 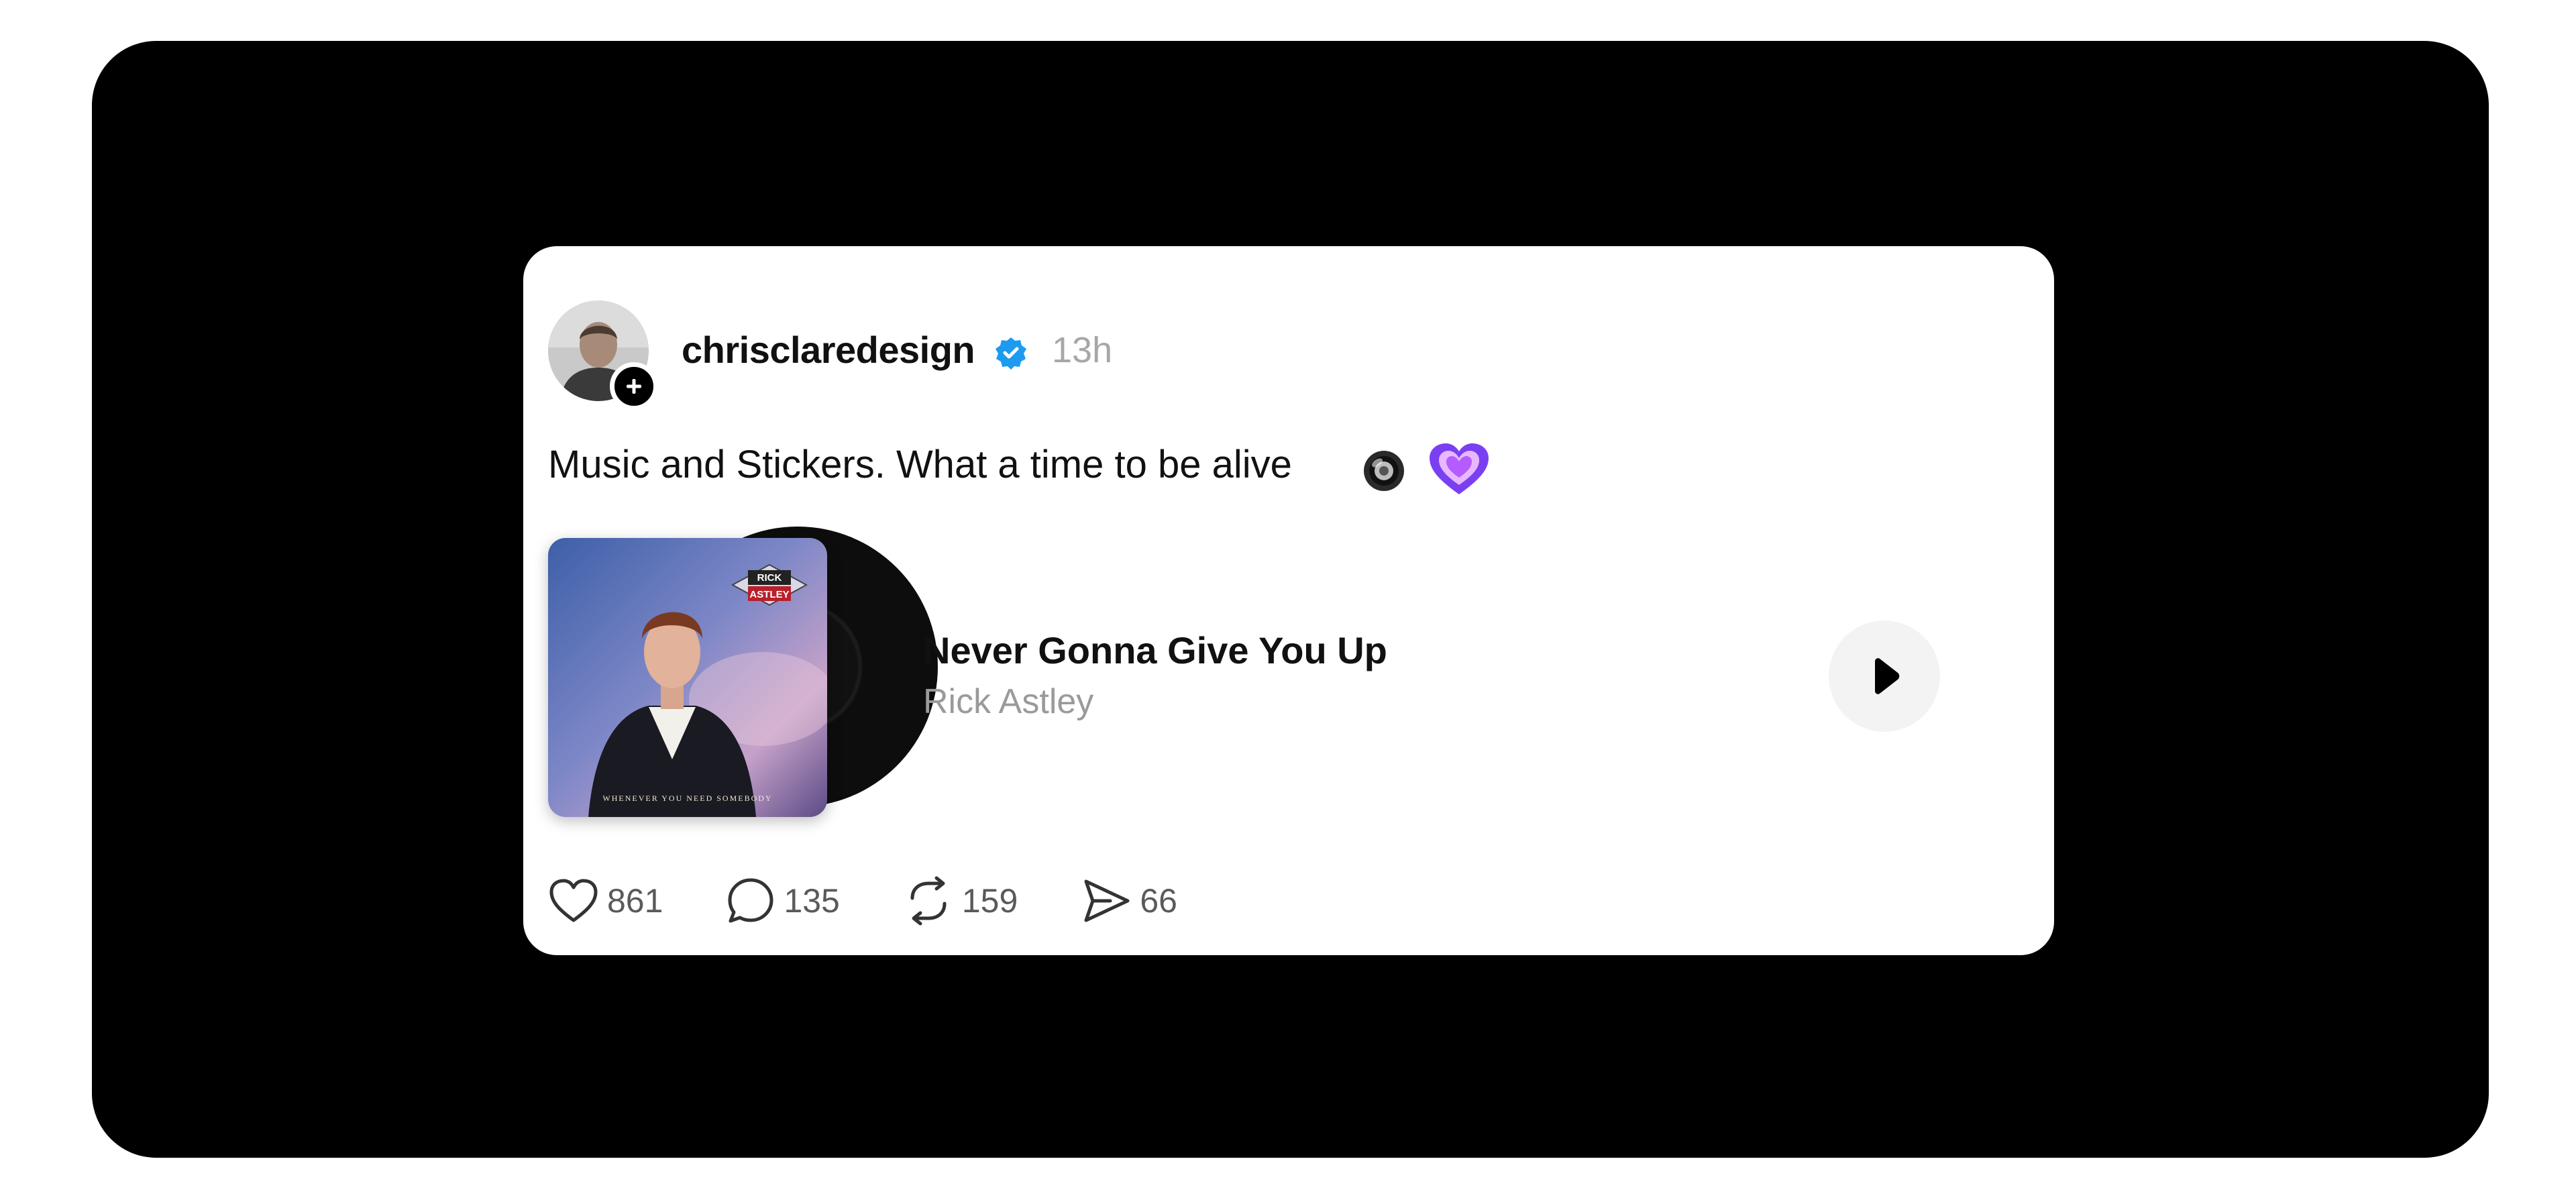 I want to click on caption-emojis, so click(x=1424, y=469).